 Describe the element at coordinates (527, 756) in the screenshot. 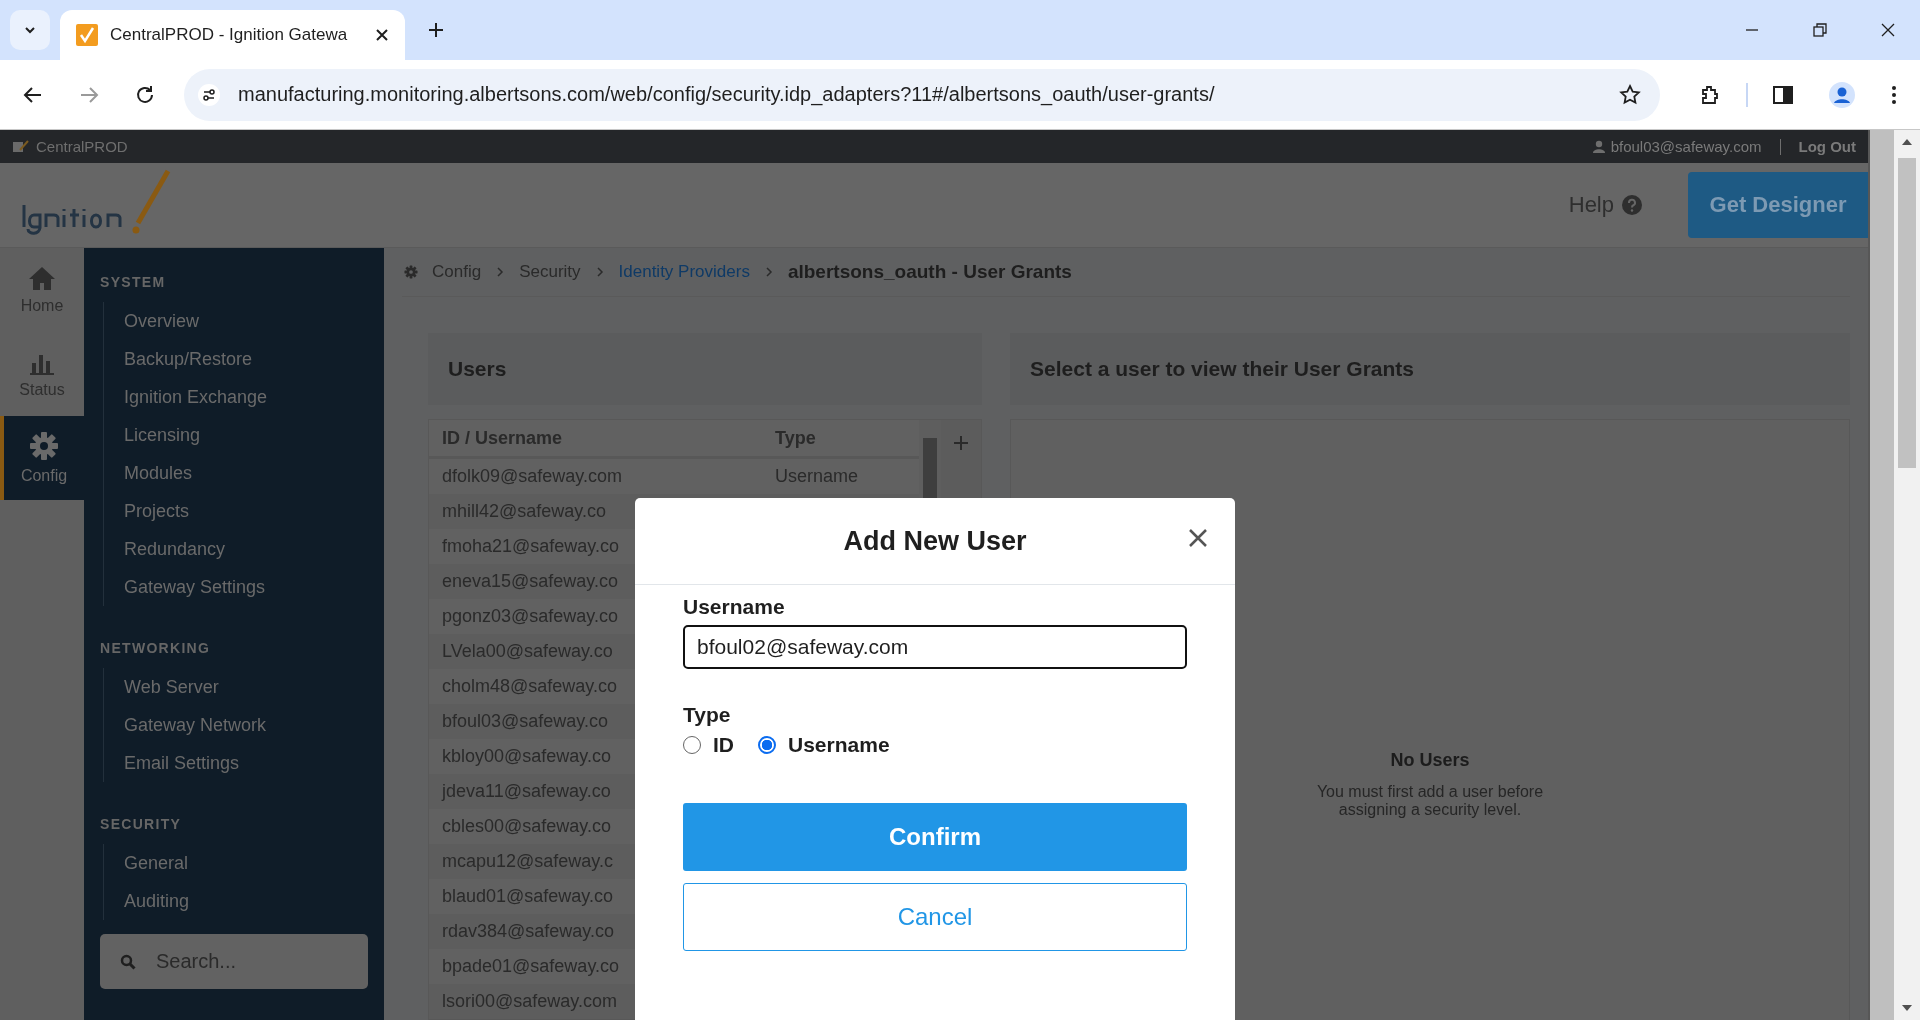

I see `table-cell: kbloy00@safeway.co` at that location.